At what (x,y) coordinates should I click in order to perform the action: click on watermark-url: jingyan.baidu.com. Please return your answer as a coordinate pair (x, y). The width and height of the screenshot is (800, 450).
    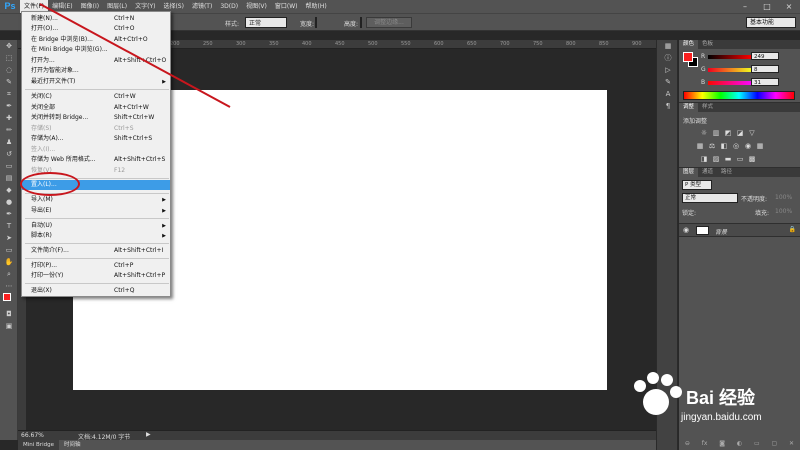
    Looking at the image, I should click on (721, 417).